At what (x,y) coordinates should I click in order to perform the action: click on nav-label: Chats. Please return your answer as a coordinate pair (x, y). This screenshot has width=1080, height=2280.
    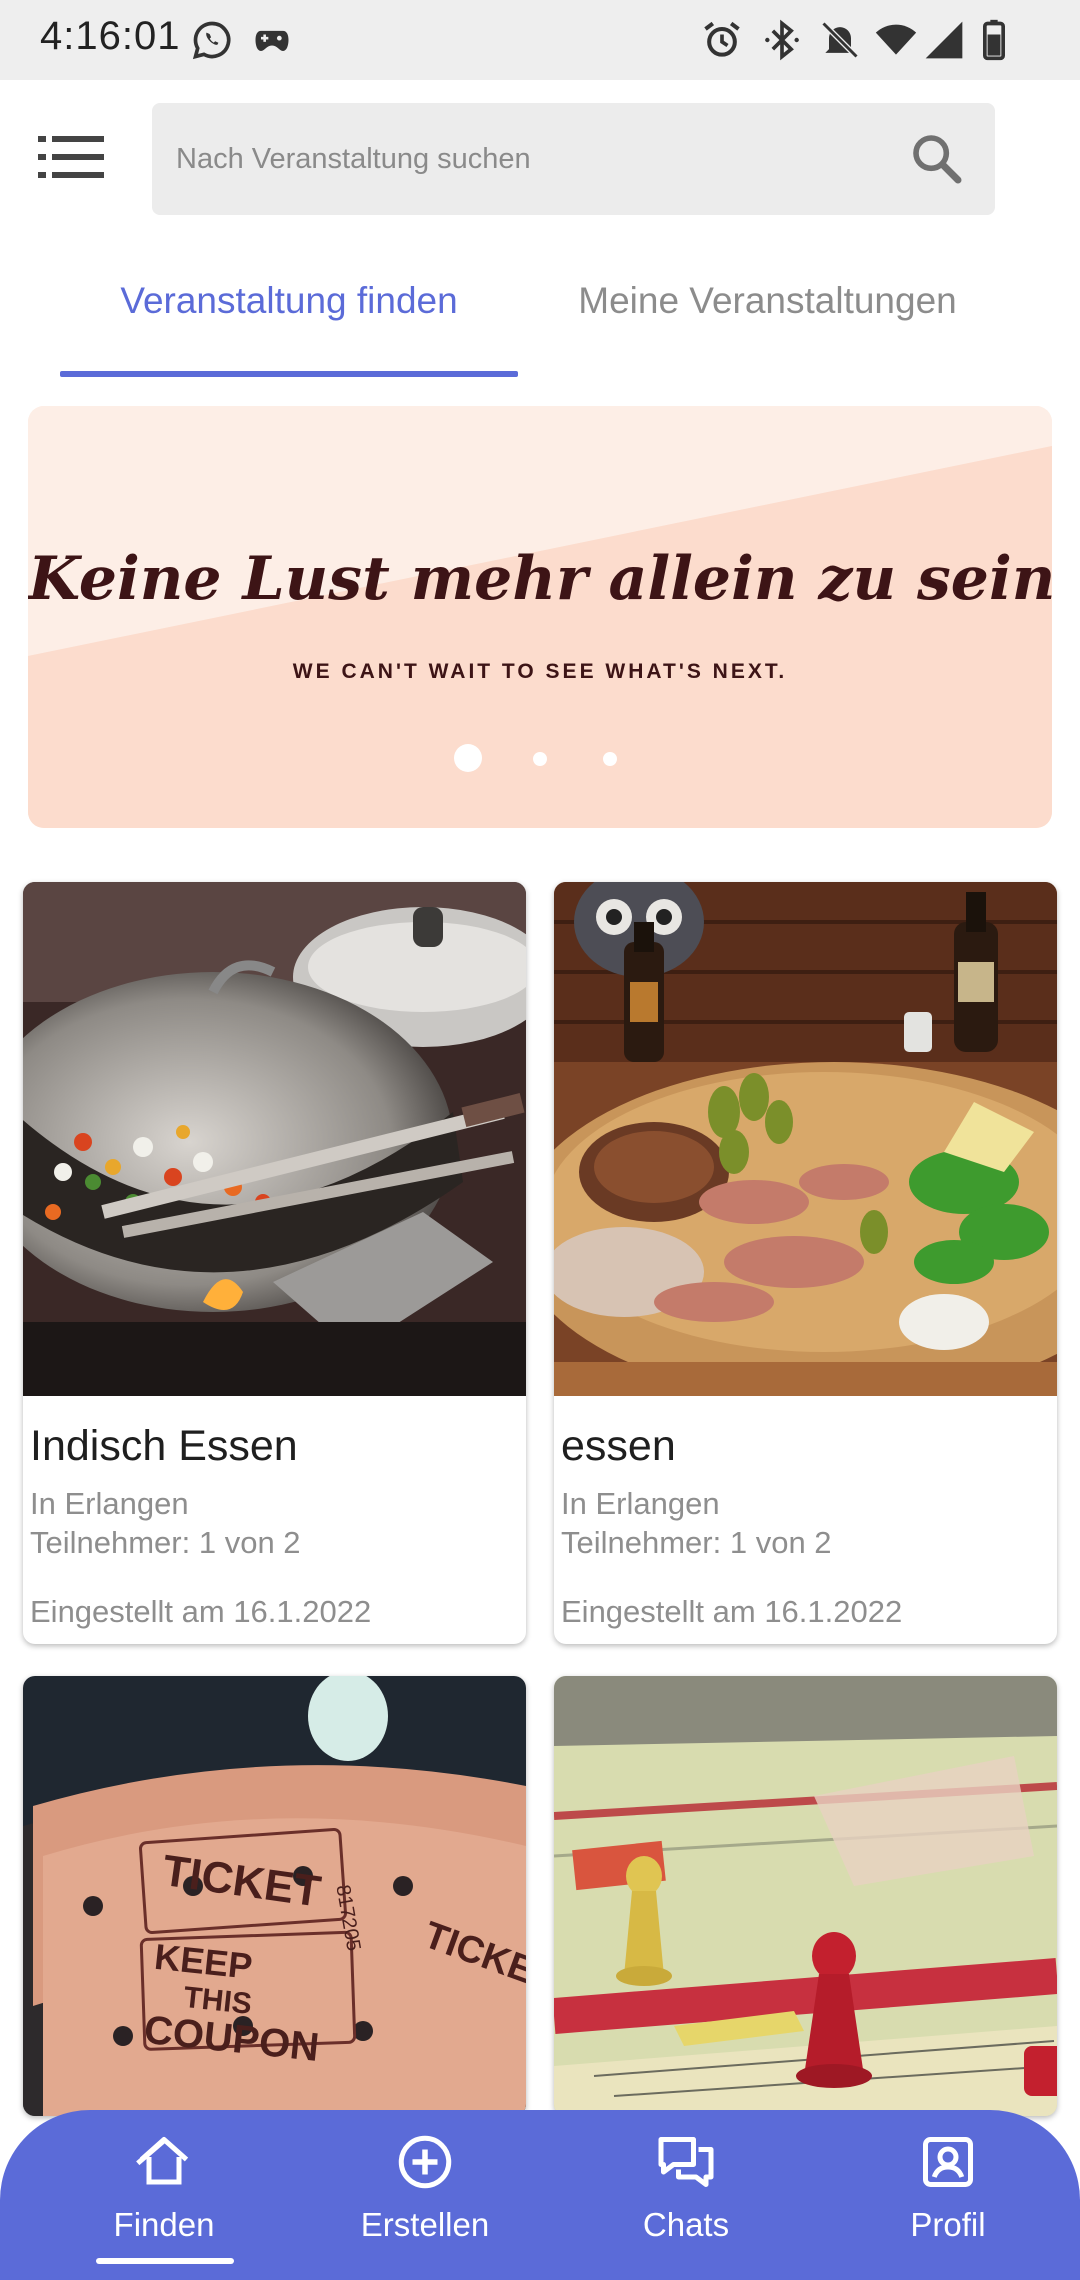
    Looking at the image, I should click on (686, 2224).